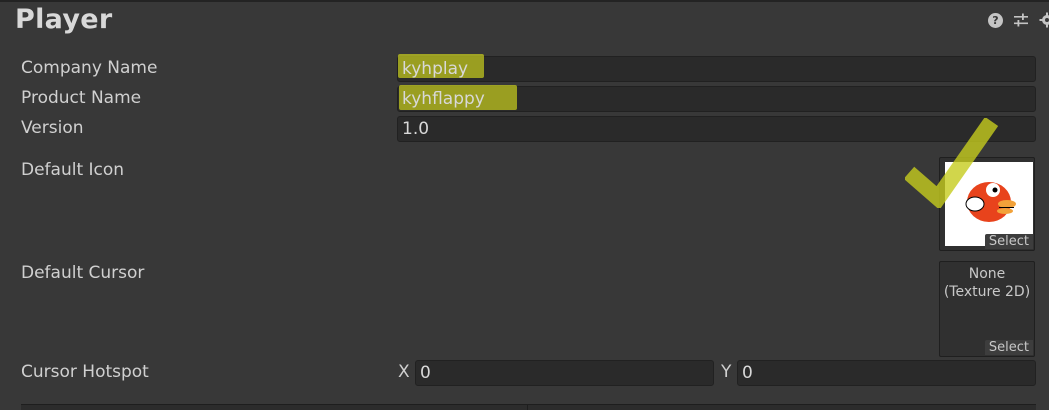  What do you see at coordinates (716, 98) in the screenshot?
I see `product-name-field: kyhflappy` at bounding box center [716, 98].